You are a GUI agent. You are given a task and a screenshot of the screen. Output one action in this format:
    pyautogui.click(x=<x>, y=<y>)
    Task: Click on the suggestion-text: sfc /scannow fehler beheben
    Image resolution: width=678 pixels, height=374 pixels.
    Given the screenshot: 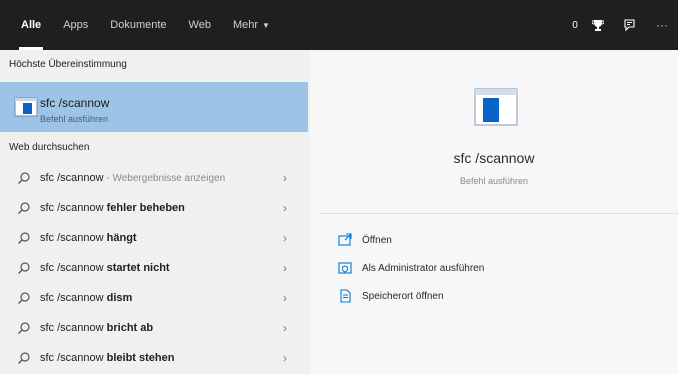 What is the action you would take?
    pyautogui.click(x=112, y=208)
    